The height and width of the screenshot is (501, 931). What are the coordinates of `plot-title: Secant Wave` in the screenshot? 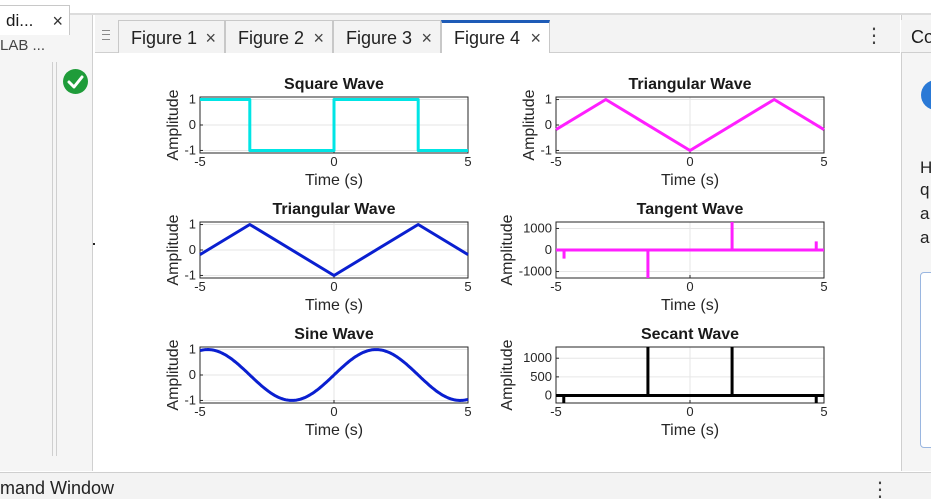 It's located at (690, 334).